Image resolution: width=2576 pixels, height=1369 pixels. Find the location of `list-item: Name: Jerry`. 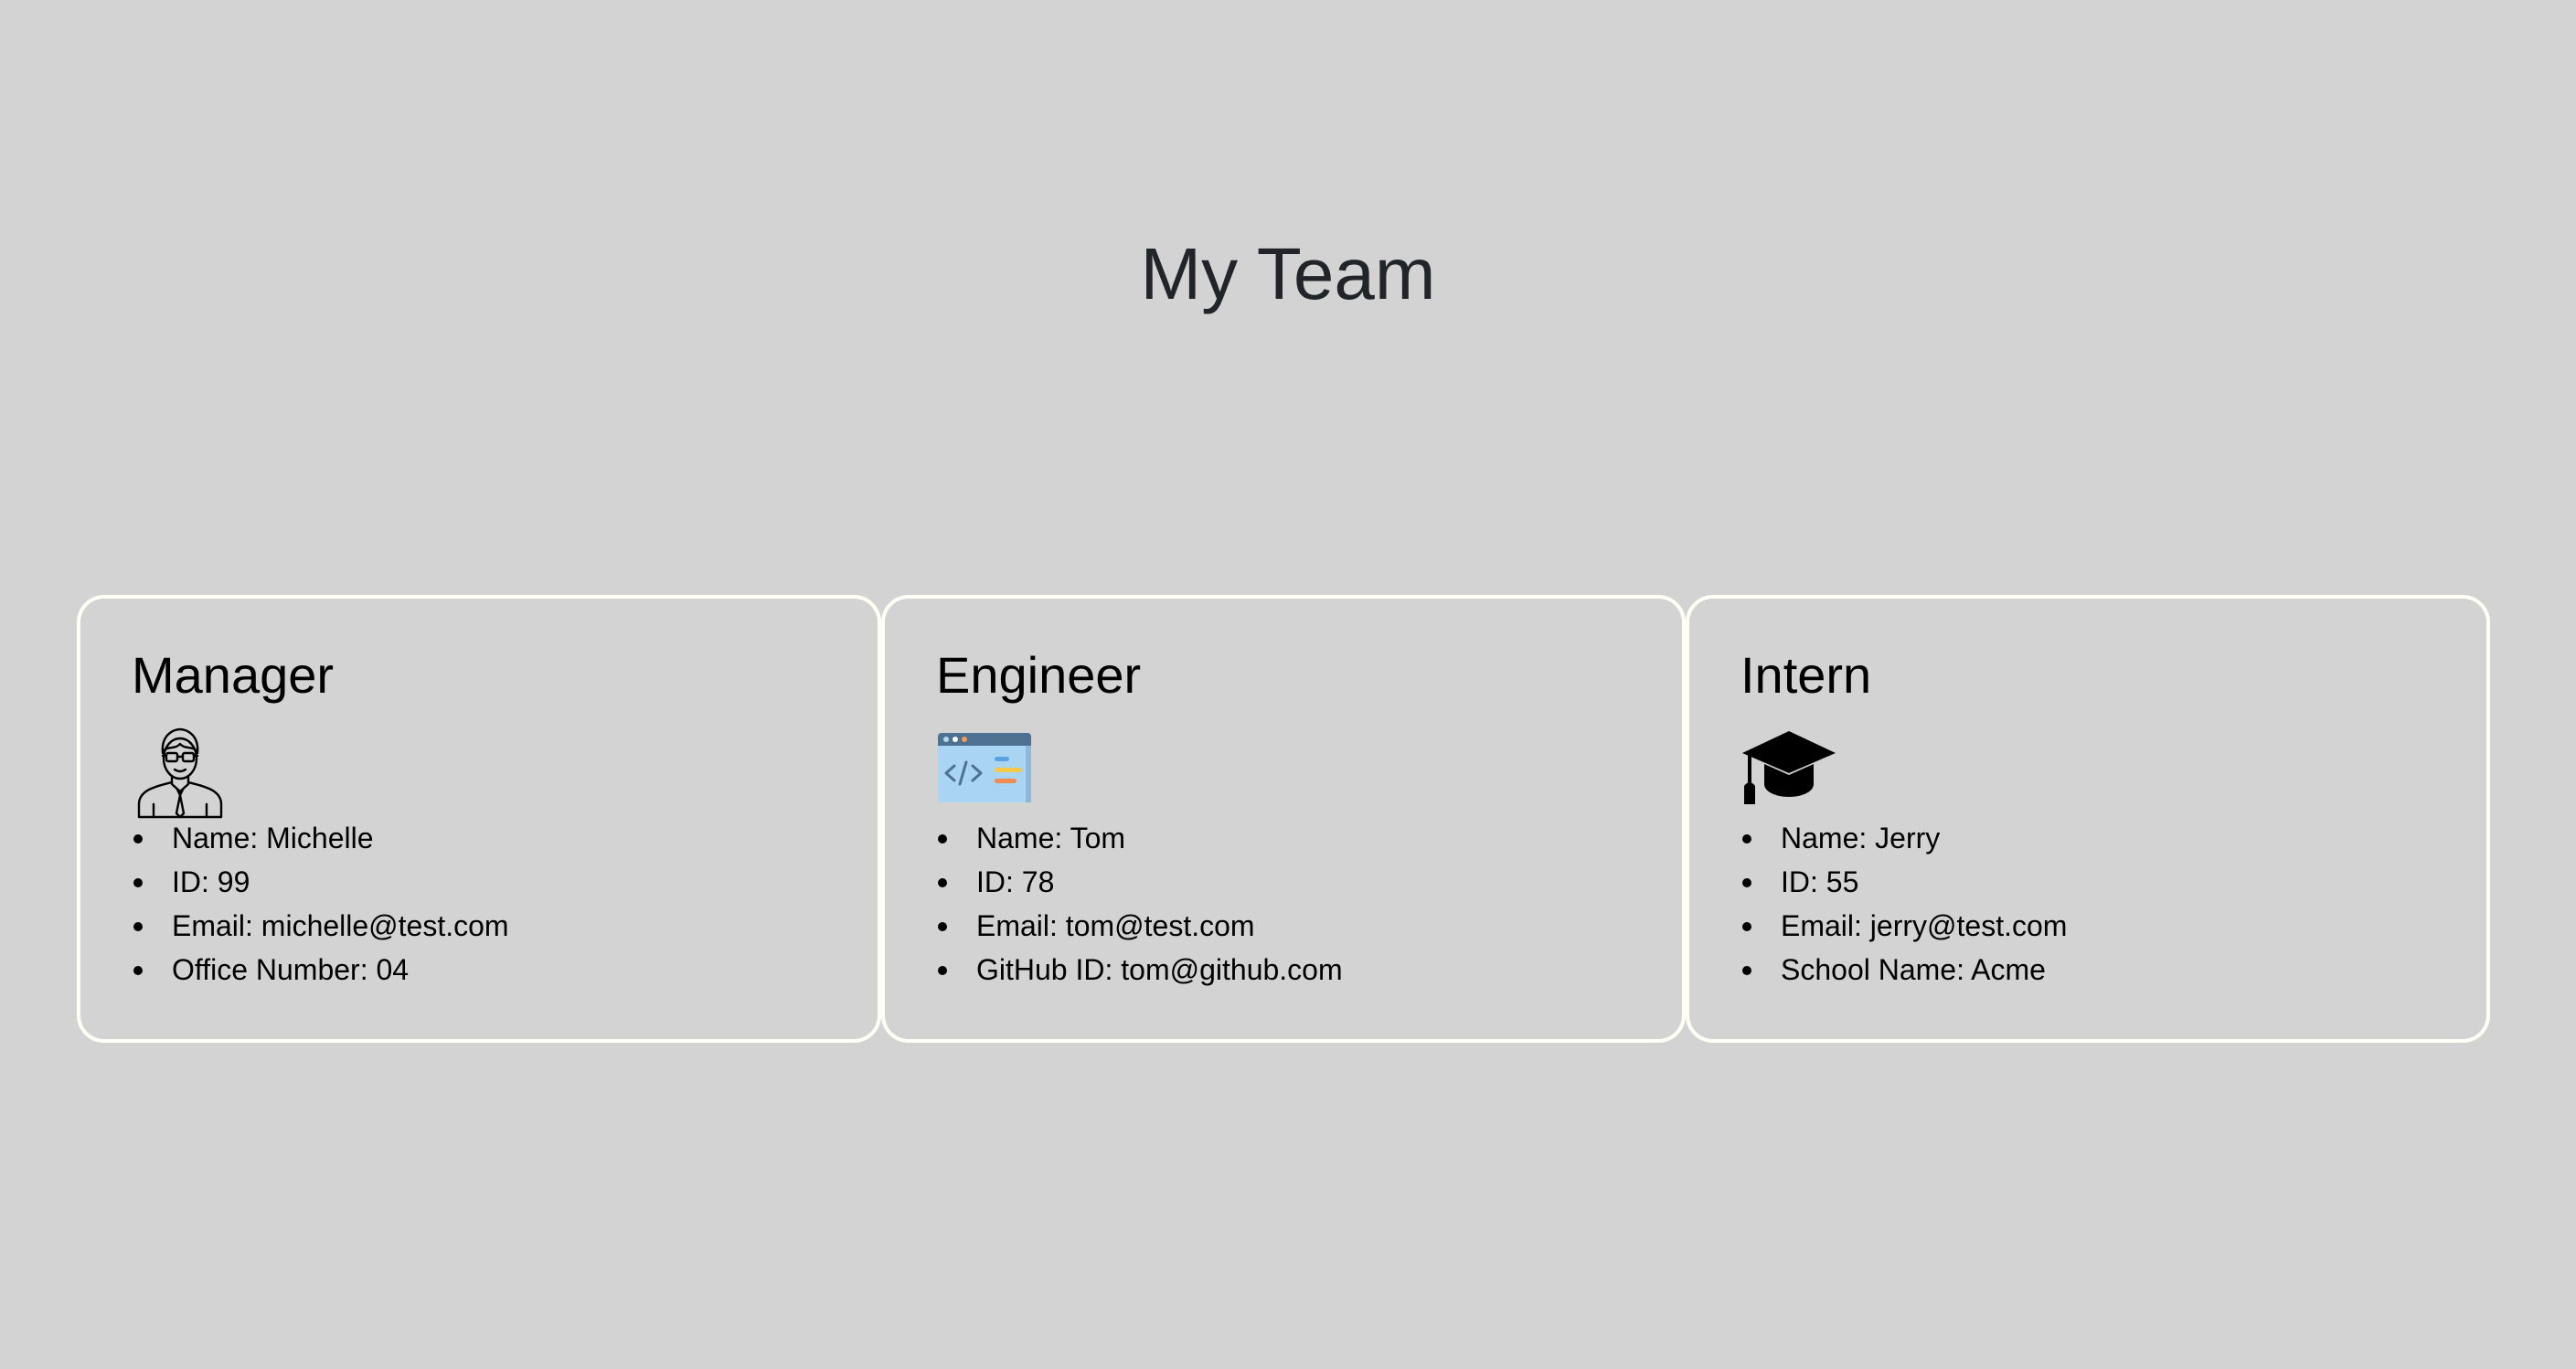

list-item: Name: Jerry is located at coordinates (1904, 838).